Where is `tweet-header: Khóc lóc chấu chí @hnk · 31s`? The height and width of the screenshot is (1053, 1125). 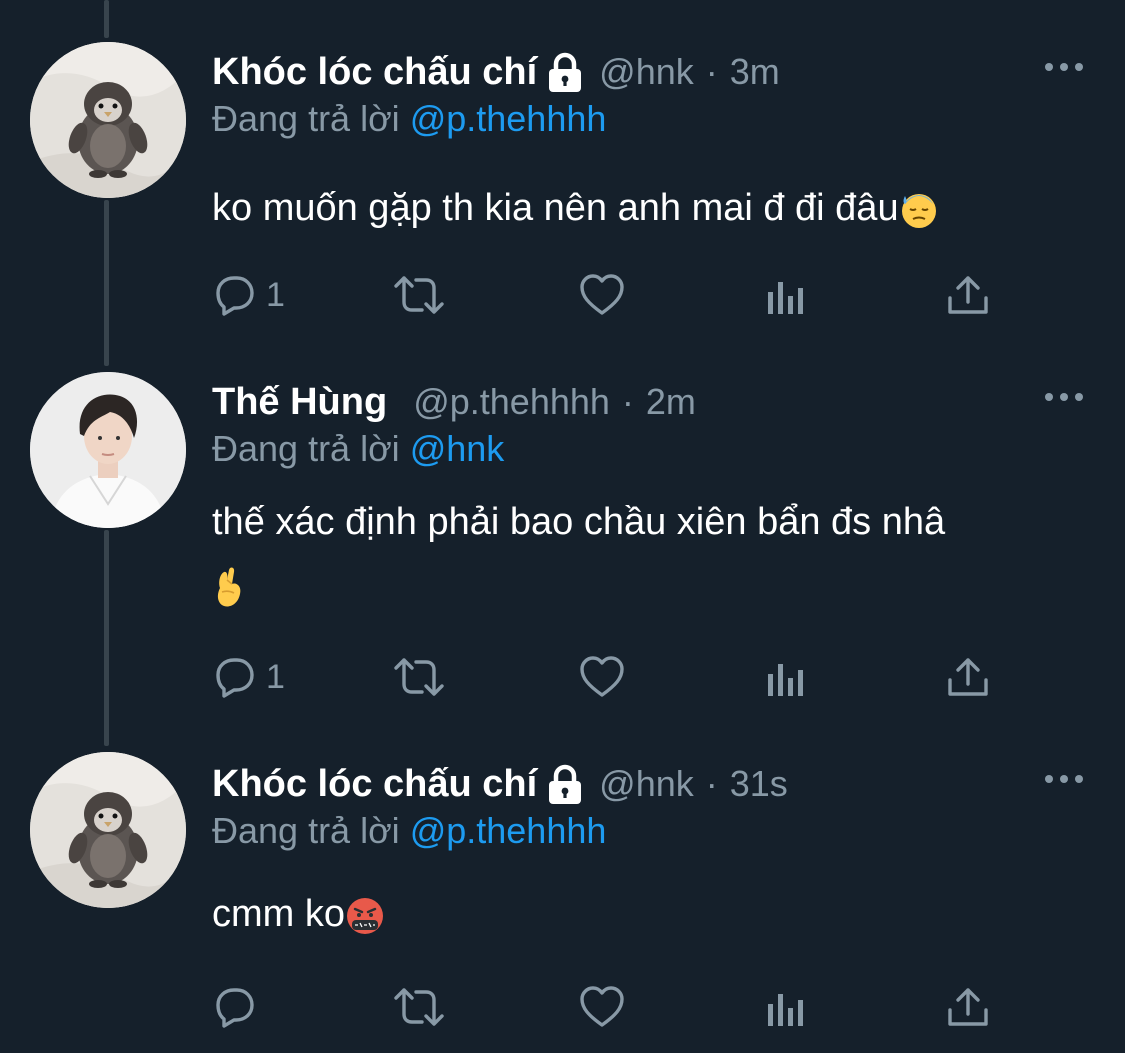
tweet-header: Khóc lóc chấu chí @hnk · 31s is located at coordinates (500, 784).